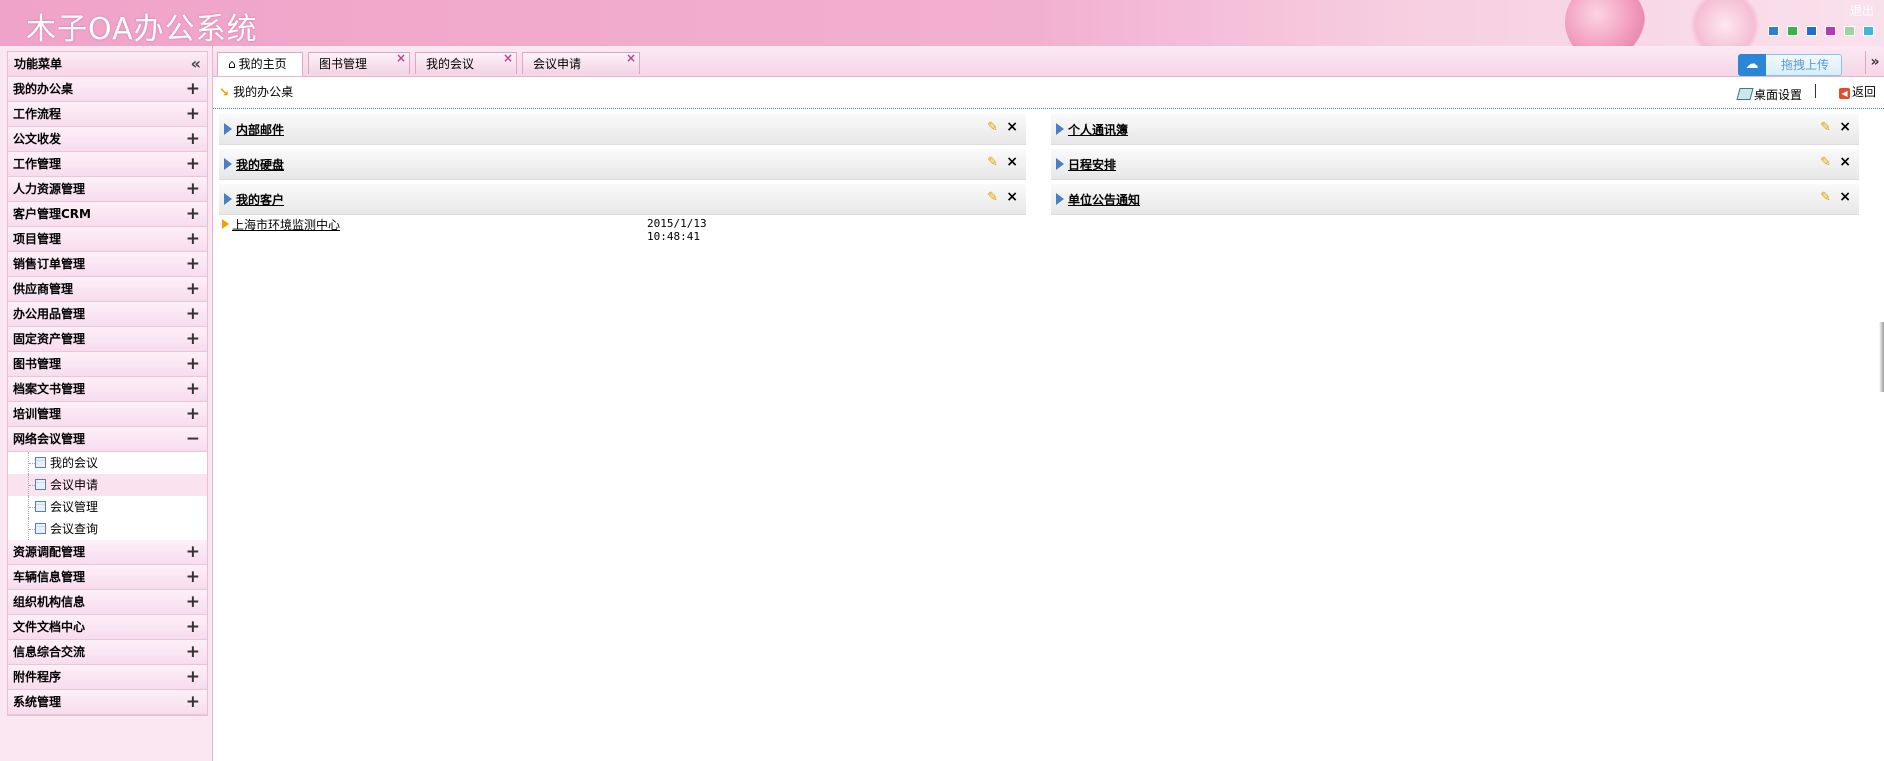 The height and width of the screenshot is (761, 1884). I want to click on menu-item-meeting: 网络会议管理 −, so click(107, 439).